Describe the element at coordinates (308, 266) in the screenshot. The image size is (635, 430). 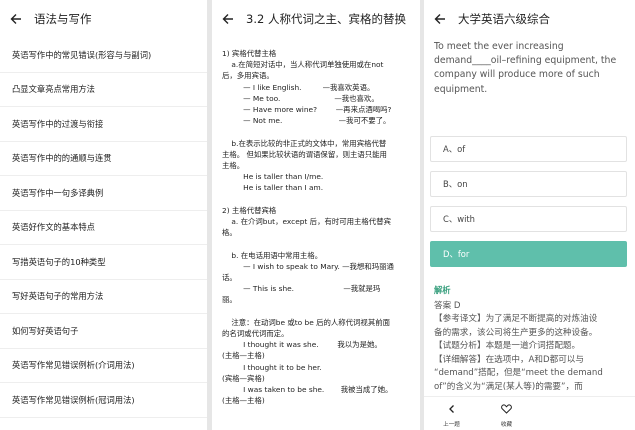
I see `article-line: — I wish to speak to Mary. —我想和玛丽通` at that location.